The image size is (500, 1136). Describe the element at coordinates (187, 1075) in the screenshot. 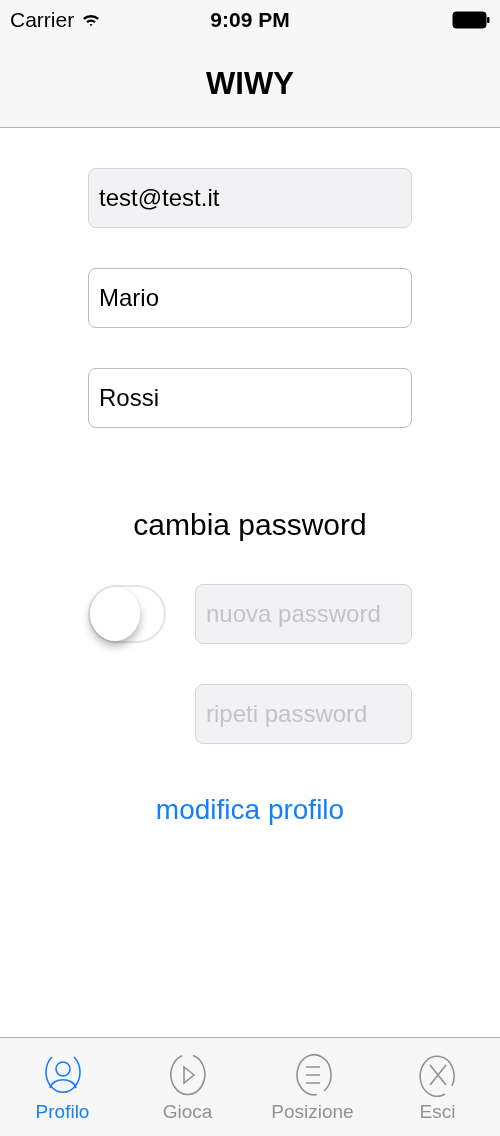

I see `play-icon` at that location.